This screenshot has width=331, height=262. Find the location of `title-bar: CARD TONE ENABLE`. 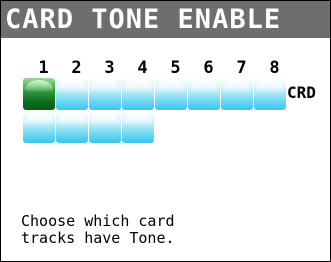

title-bar: CARD TONE ENABLE is located at coordinates (165, 19).